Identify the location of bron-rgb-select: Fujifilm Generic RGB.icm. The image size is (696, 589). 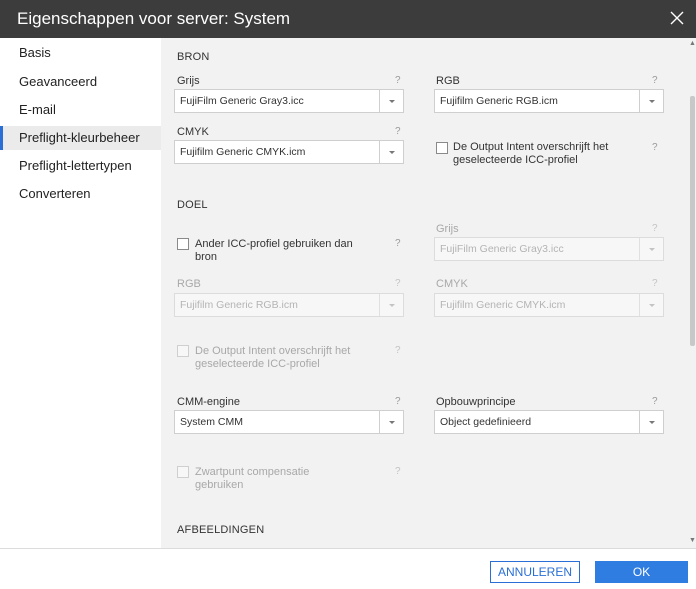
(549, 101).